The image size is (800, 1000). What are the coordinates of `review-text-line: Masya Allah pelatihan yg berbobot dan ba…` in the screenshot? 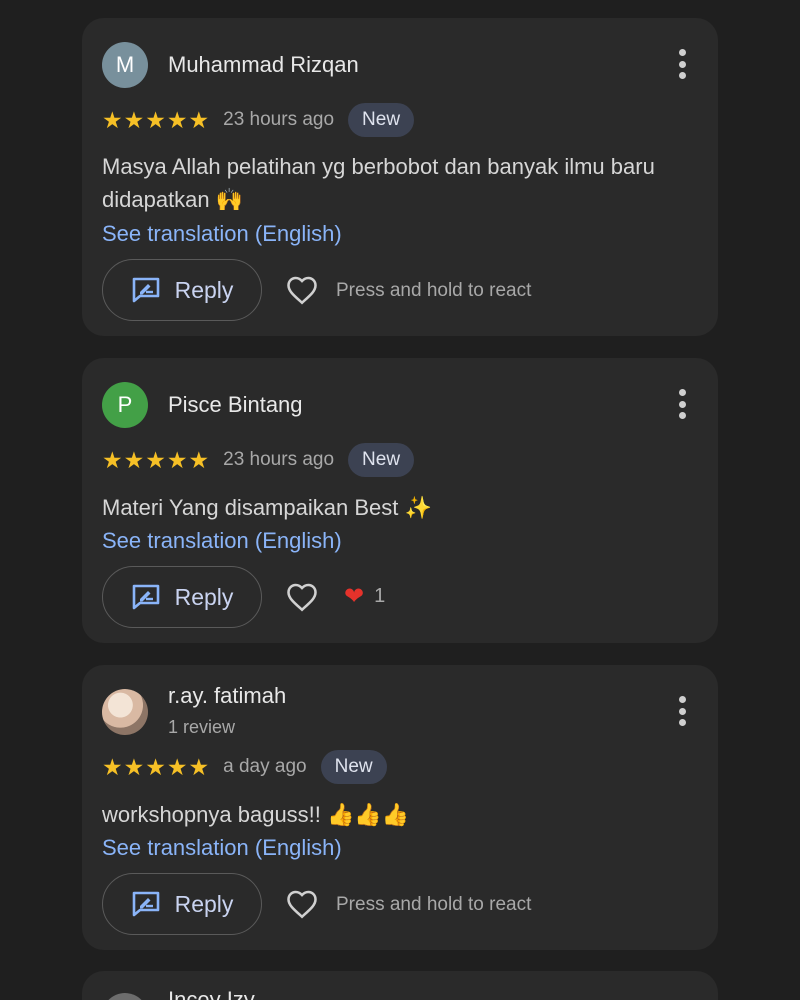 It's located at (378, 166).